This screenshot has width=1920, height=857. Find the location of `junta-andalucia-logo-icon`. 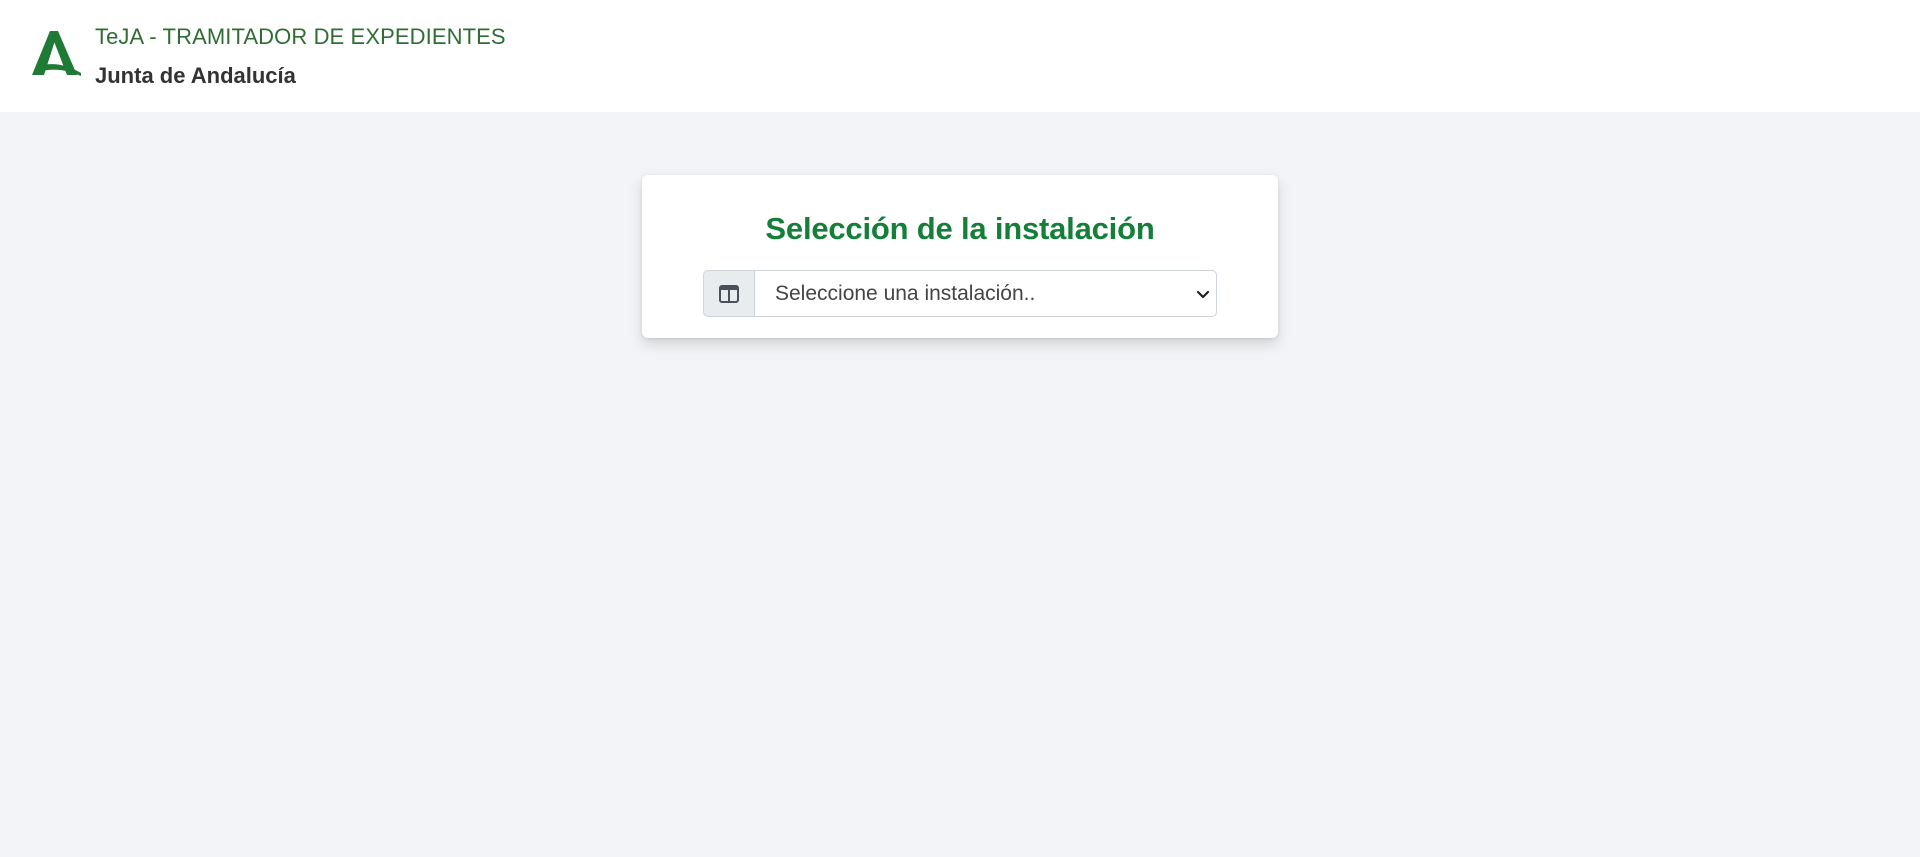

junta-andalucia-logo-icon is located at coordinates (57, 53).